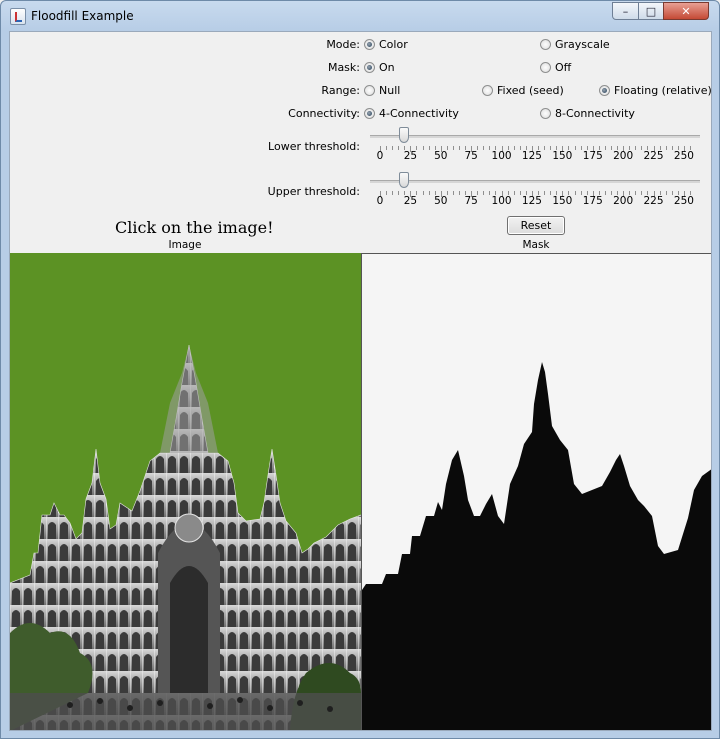 Image resolution: width=720 pixels, height=739 pixels. What do you see at coordinates (441, 156) in the screenshot?
I see `slider-tick-label: 50` at bounding box center [441, 156].